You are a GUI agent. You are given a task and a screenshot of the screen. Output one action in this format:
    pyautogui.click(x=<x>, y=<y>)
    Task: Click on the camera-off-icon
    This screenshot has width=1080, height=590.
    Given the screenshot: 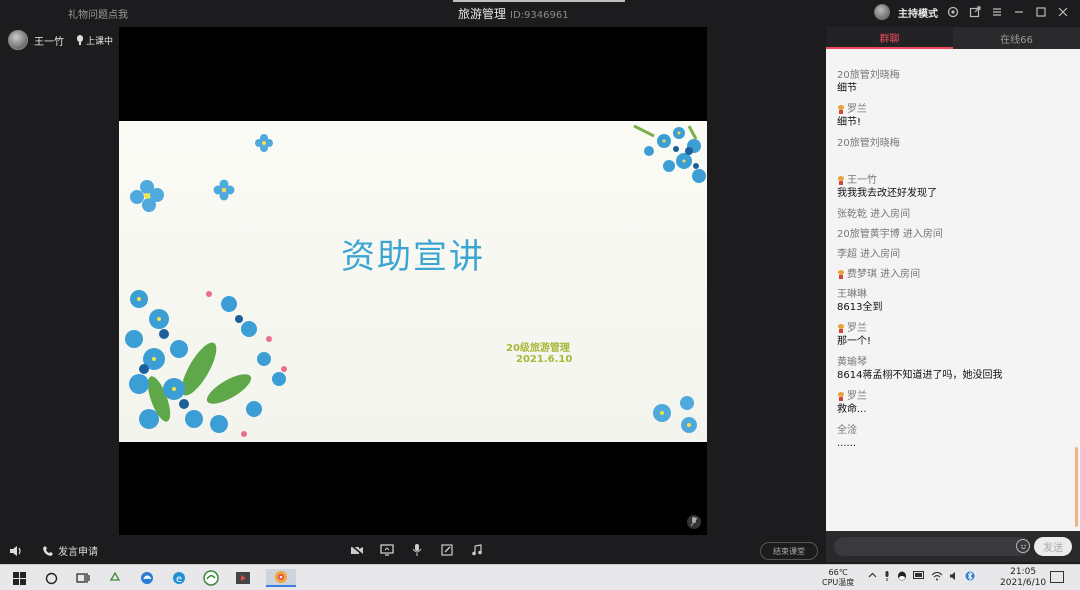 What is the action you would take?
    pyautogui.click(x=357, y=550)
    